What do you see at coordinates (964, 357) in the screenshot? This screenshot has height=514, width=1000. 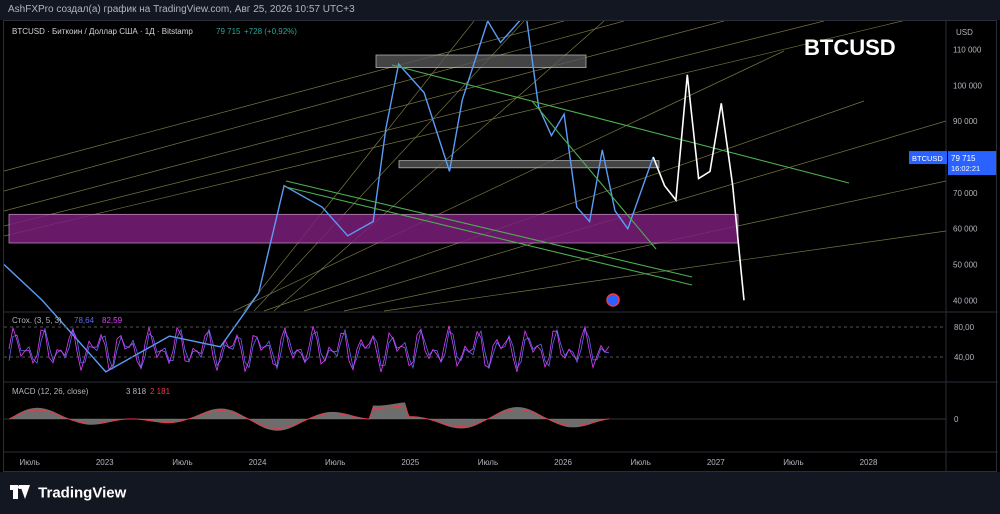 I see `stoch-tick: 40,00` at bounding box center [964, 357].